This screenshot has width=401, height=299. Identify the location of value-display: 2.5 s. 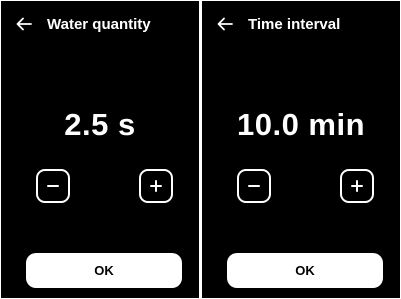
(100, 124).